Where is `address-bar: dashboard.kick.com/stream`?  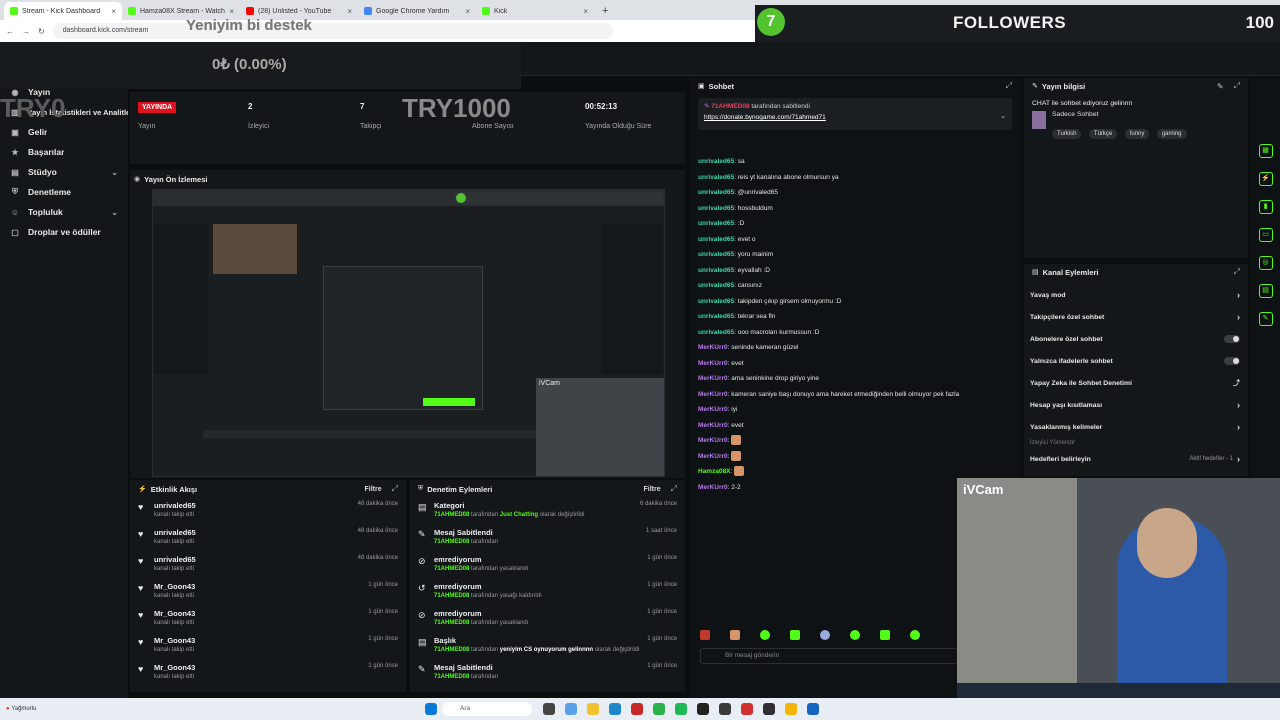 address-bar: dashboard.kick.com/stream is located at coordinates (332, 31).